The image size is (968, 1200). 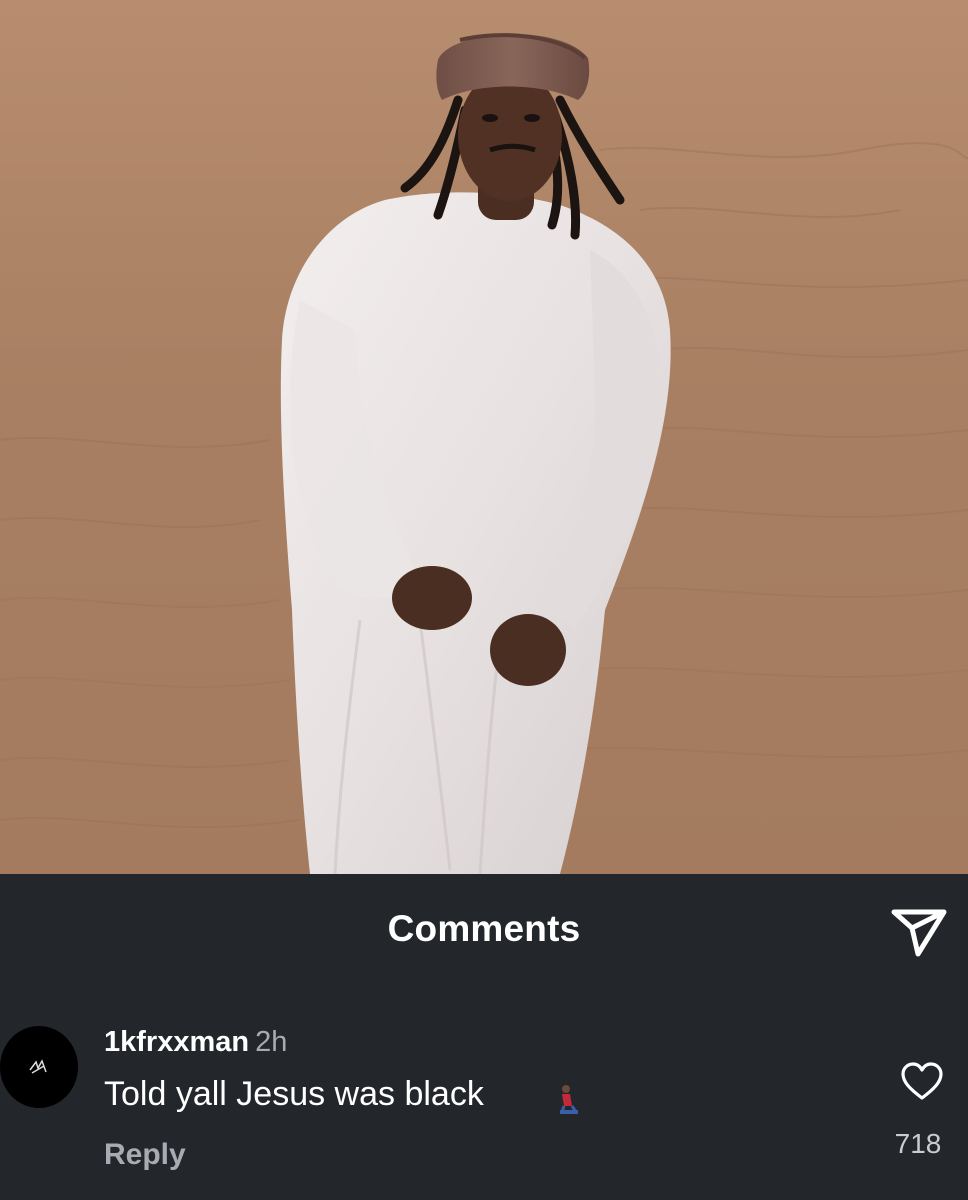 What do you see at coordinates (919, 932) in the screenshot?
I see `send-icon` at bounding box center [919, 932].